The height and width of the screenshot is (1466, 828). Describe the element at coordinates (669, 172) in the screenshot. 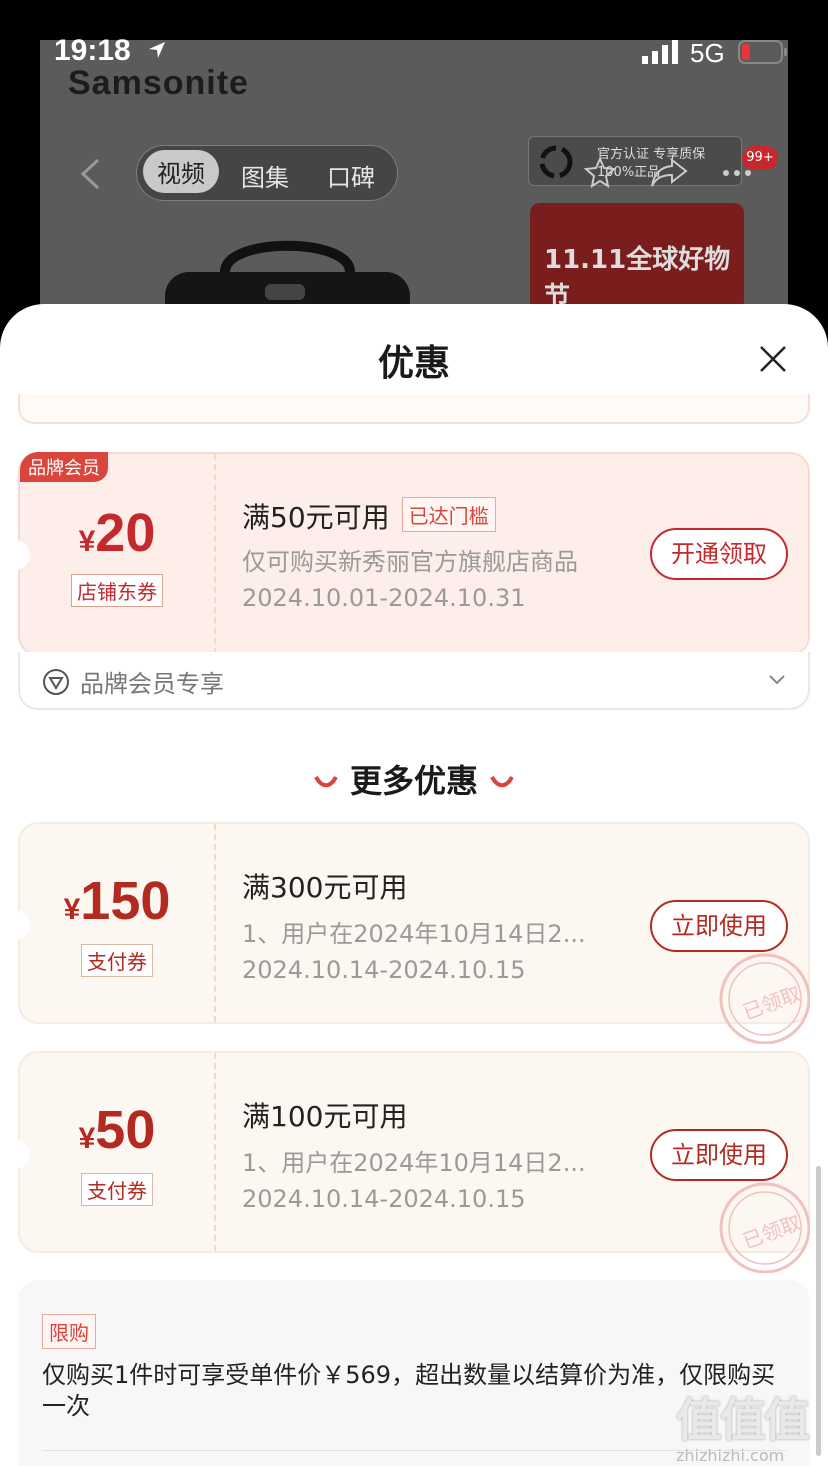

I see `share-icon` at that location.